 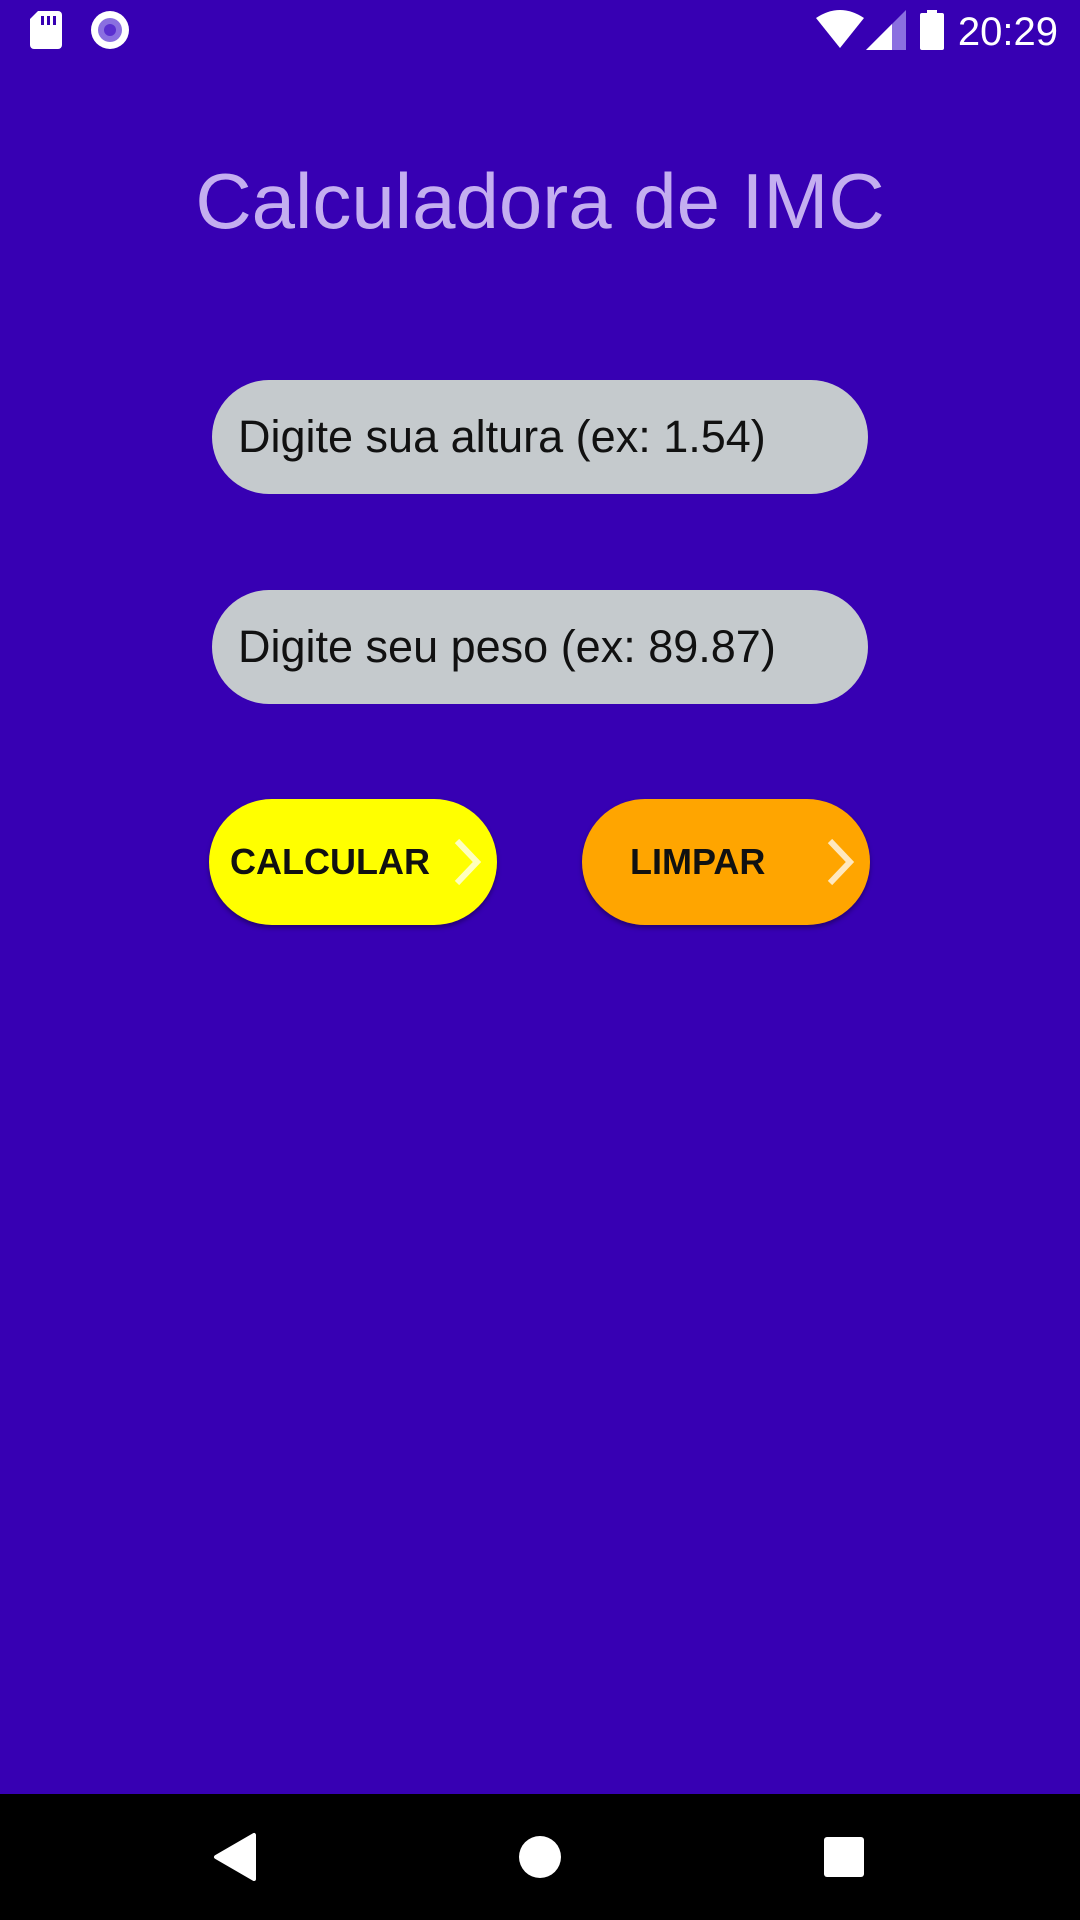 I want to click on recents-icon, so click(x=844, y=1857).